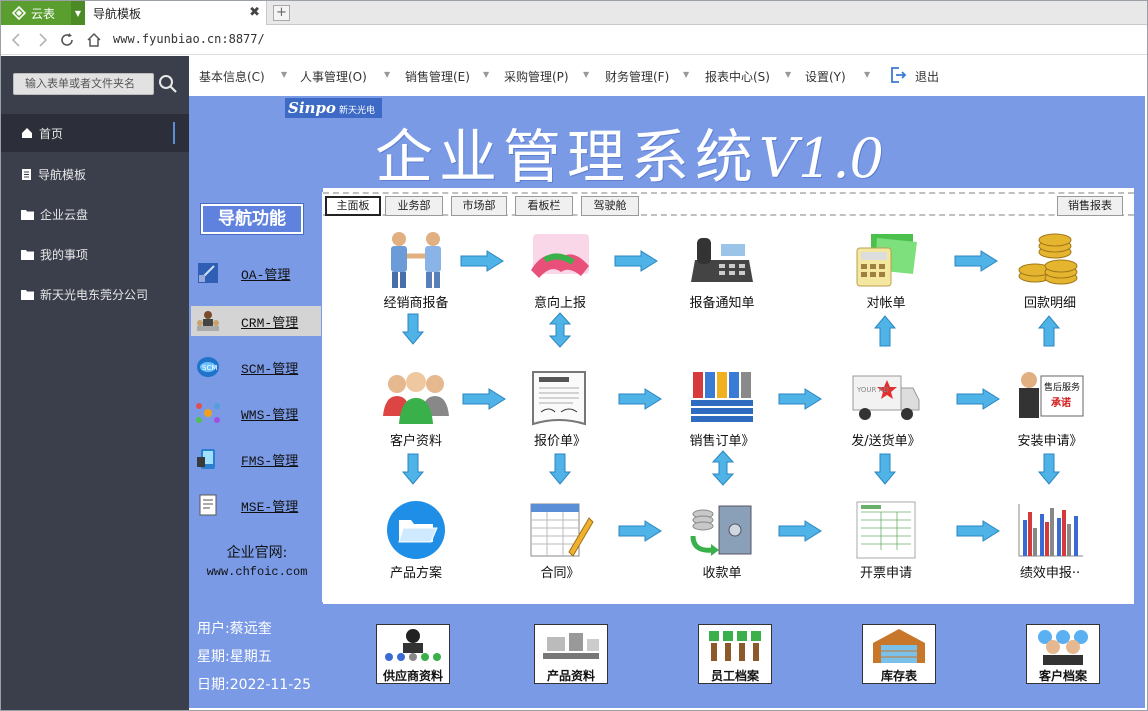 Image resolution: width=1148 pixels, height=711 pixels. What do you see at coordinates (189, 39) in the screenshot?
I see `url-input: www.fyunbiao.cn:8877/` at bounding box center [189, 39].